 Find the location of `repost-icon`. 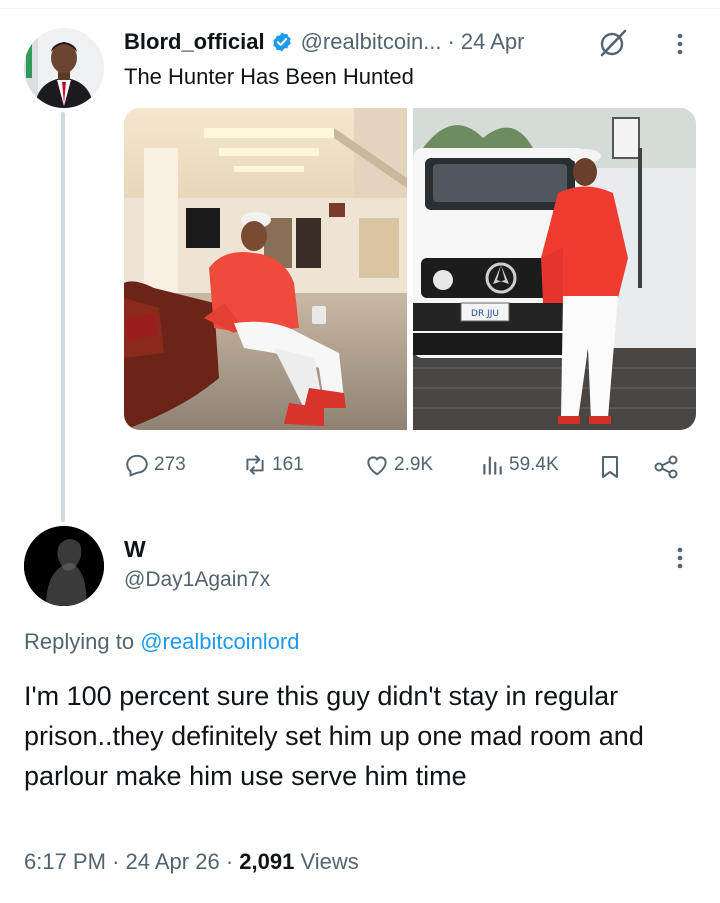

repost-icon is located at coordinates (255, 465).